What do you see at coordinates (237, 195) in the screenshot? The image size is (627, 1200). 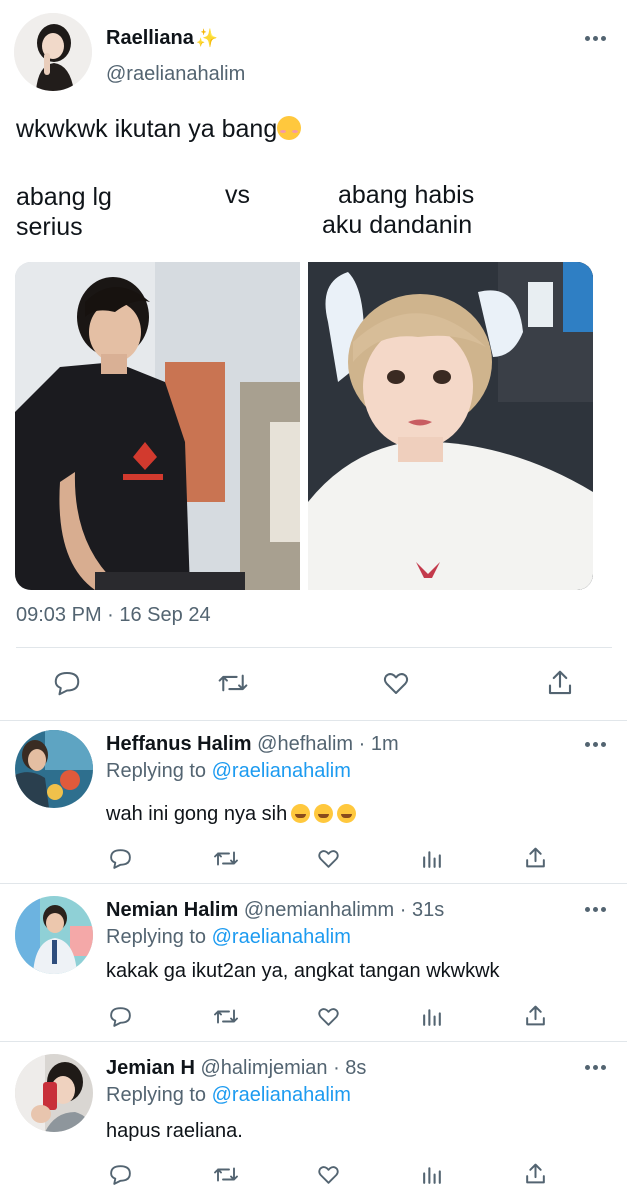 I see `vs-text: vs` at bounding box center [237, 195].